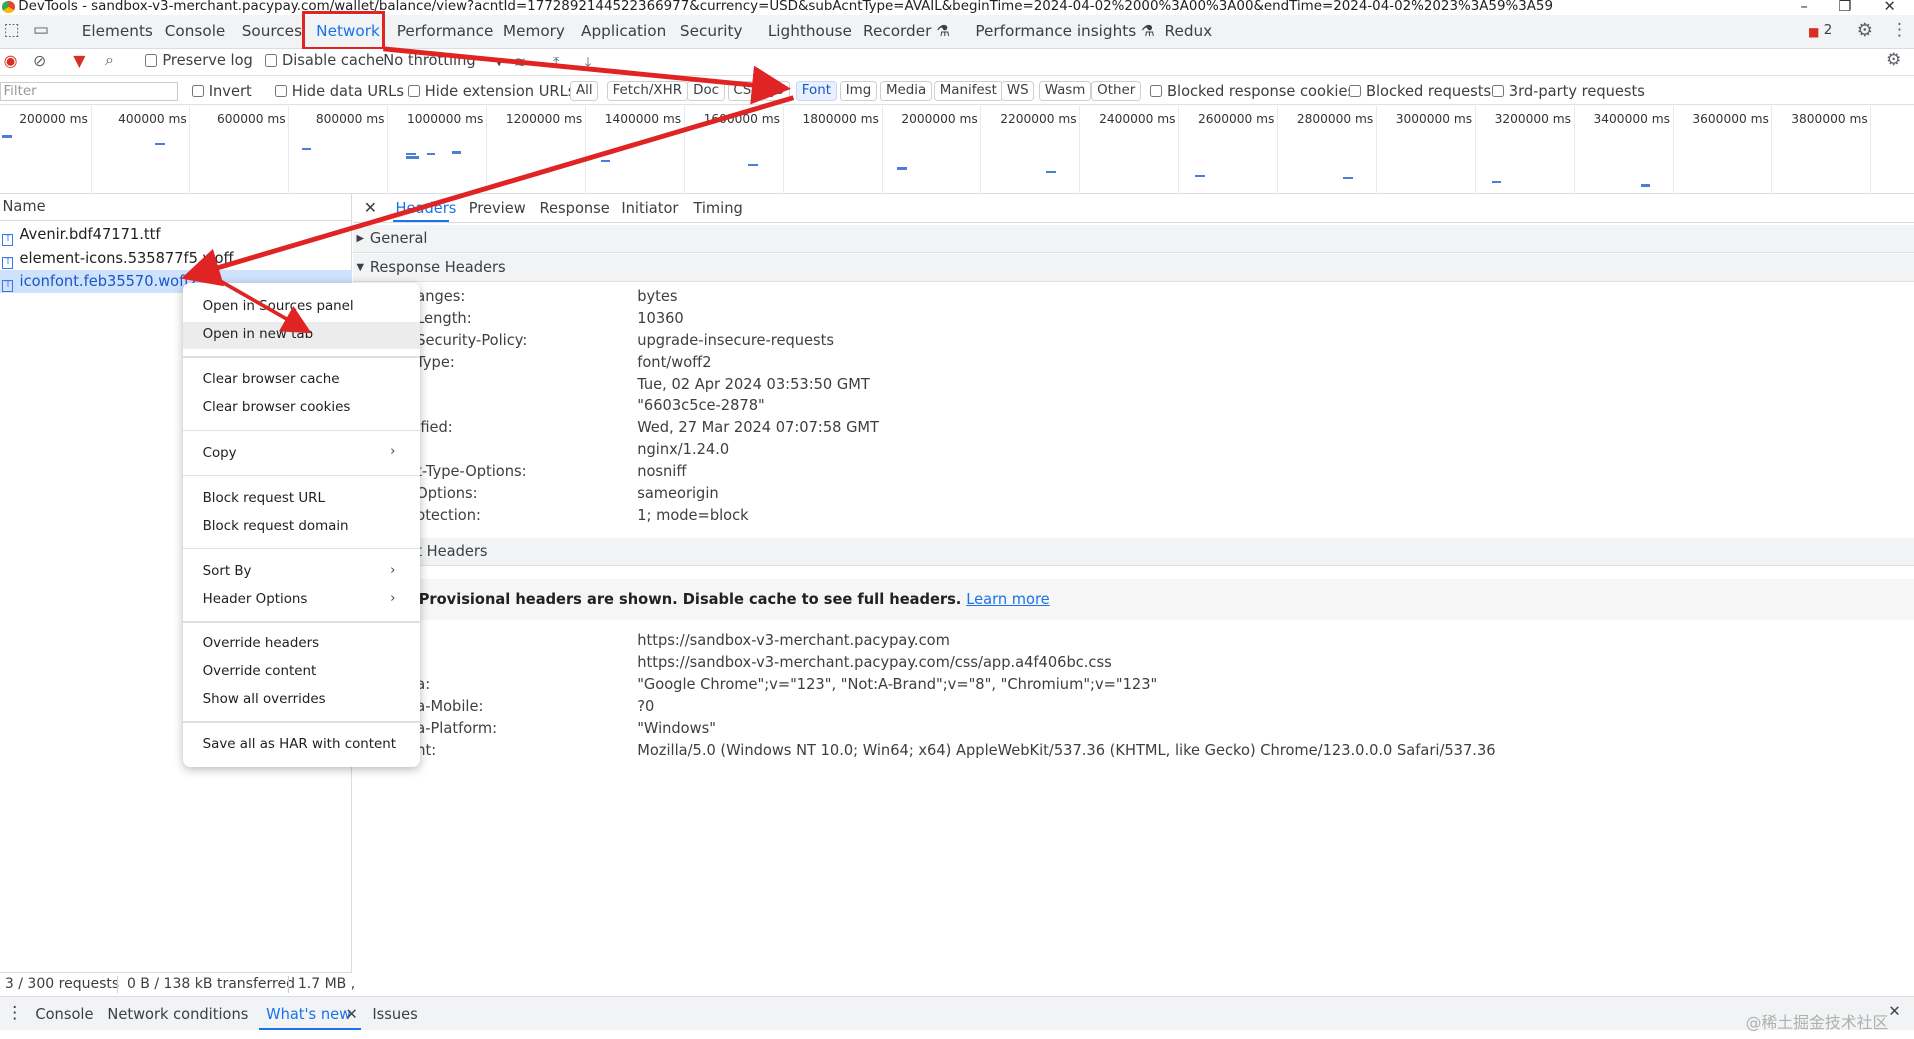 This screenshot has width=1914, height=1039. I want to click on drawer-tab-network-conditions: Network conditions, so click(177, 1014).